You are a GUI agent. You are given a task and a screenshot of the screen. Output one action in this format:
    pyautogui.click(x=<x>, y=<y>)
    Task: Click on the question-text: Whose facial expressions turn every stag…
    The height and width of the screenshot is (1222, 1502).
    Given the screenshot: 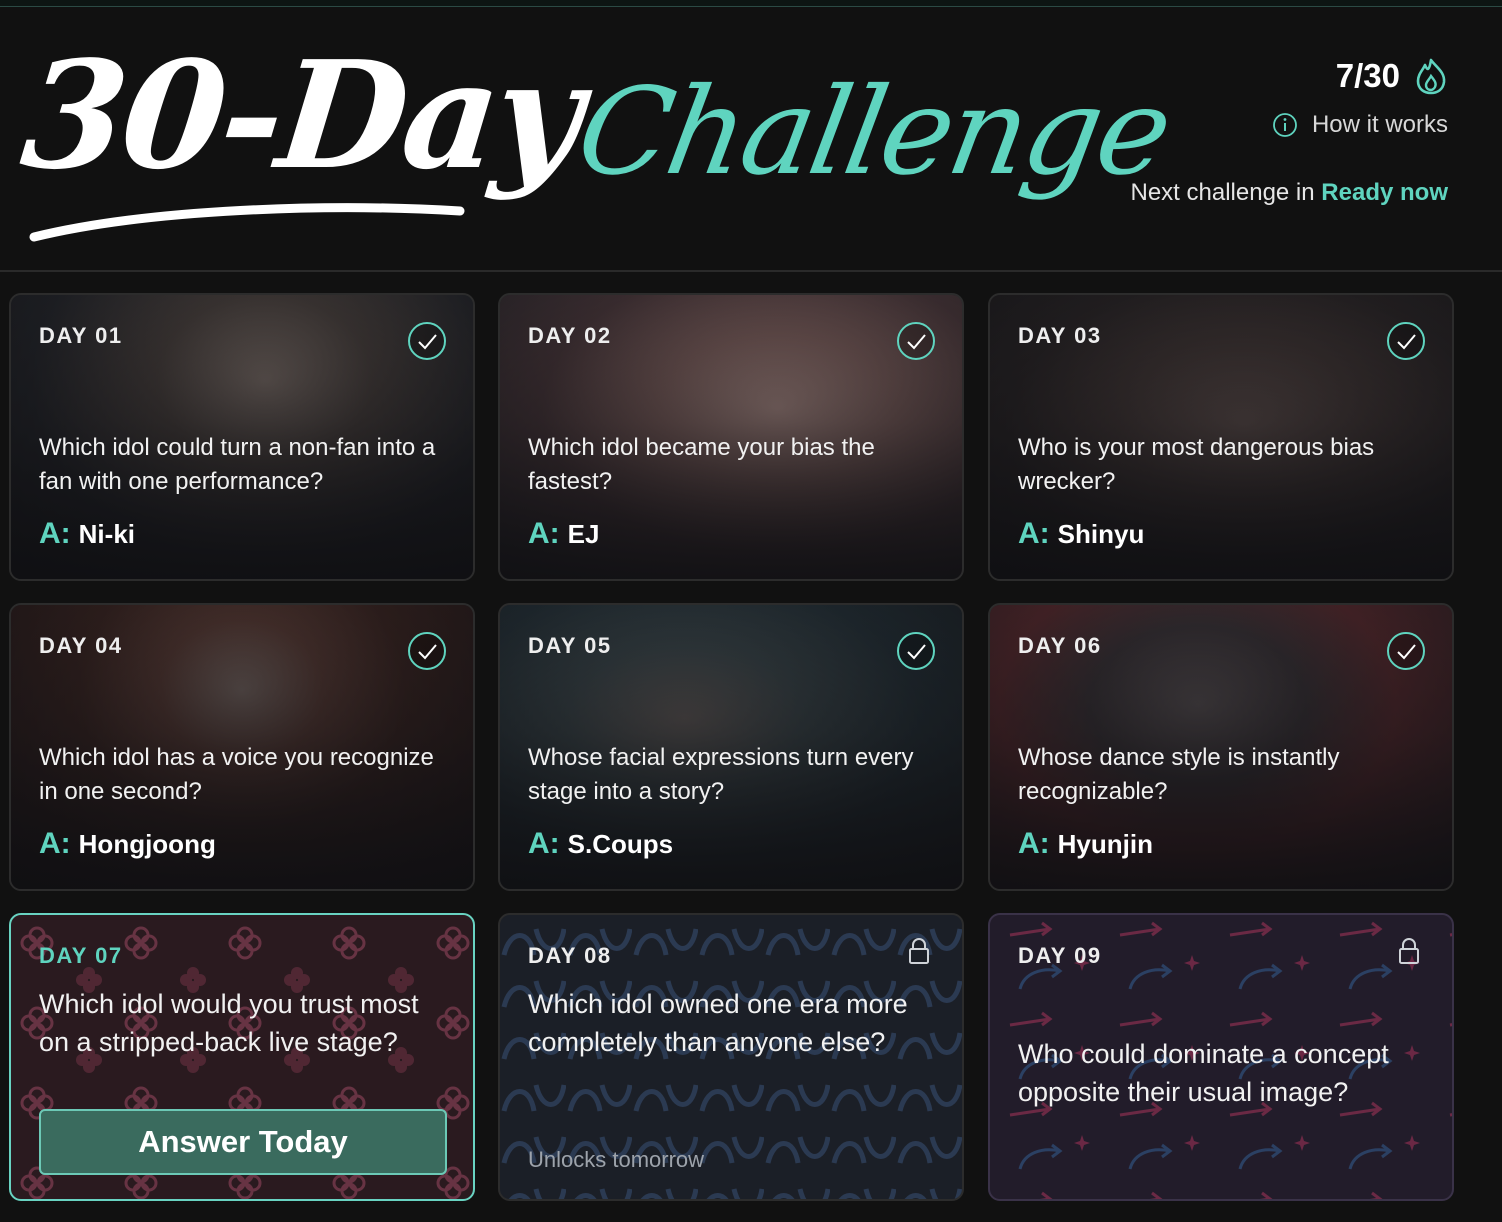 What is the action you would take?
    pyautogui.click(x=721, y=774)
    